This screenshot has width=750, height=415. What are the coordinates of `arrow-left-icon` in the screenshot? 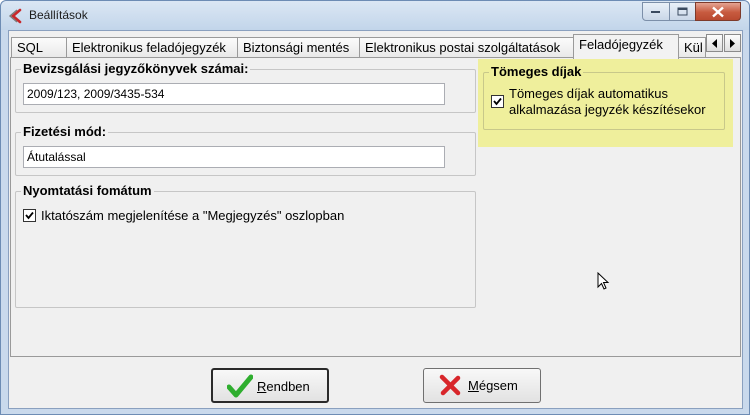 It's located at (714, 43).